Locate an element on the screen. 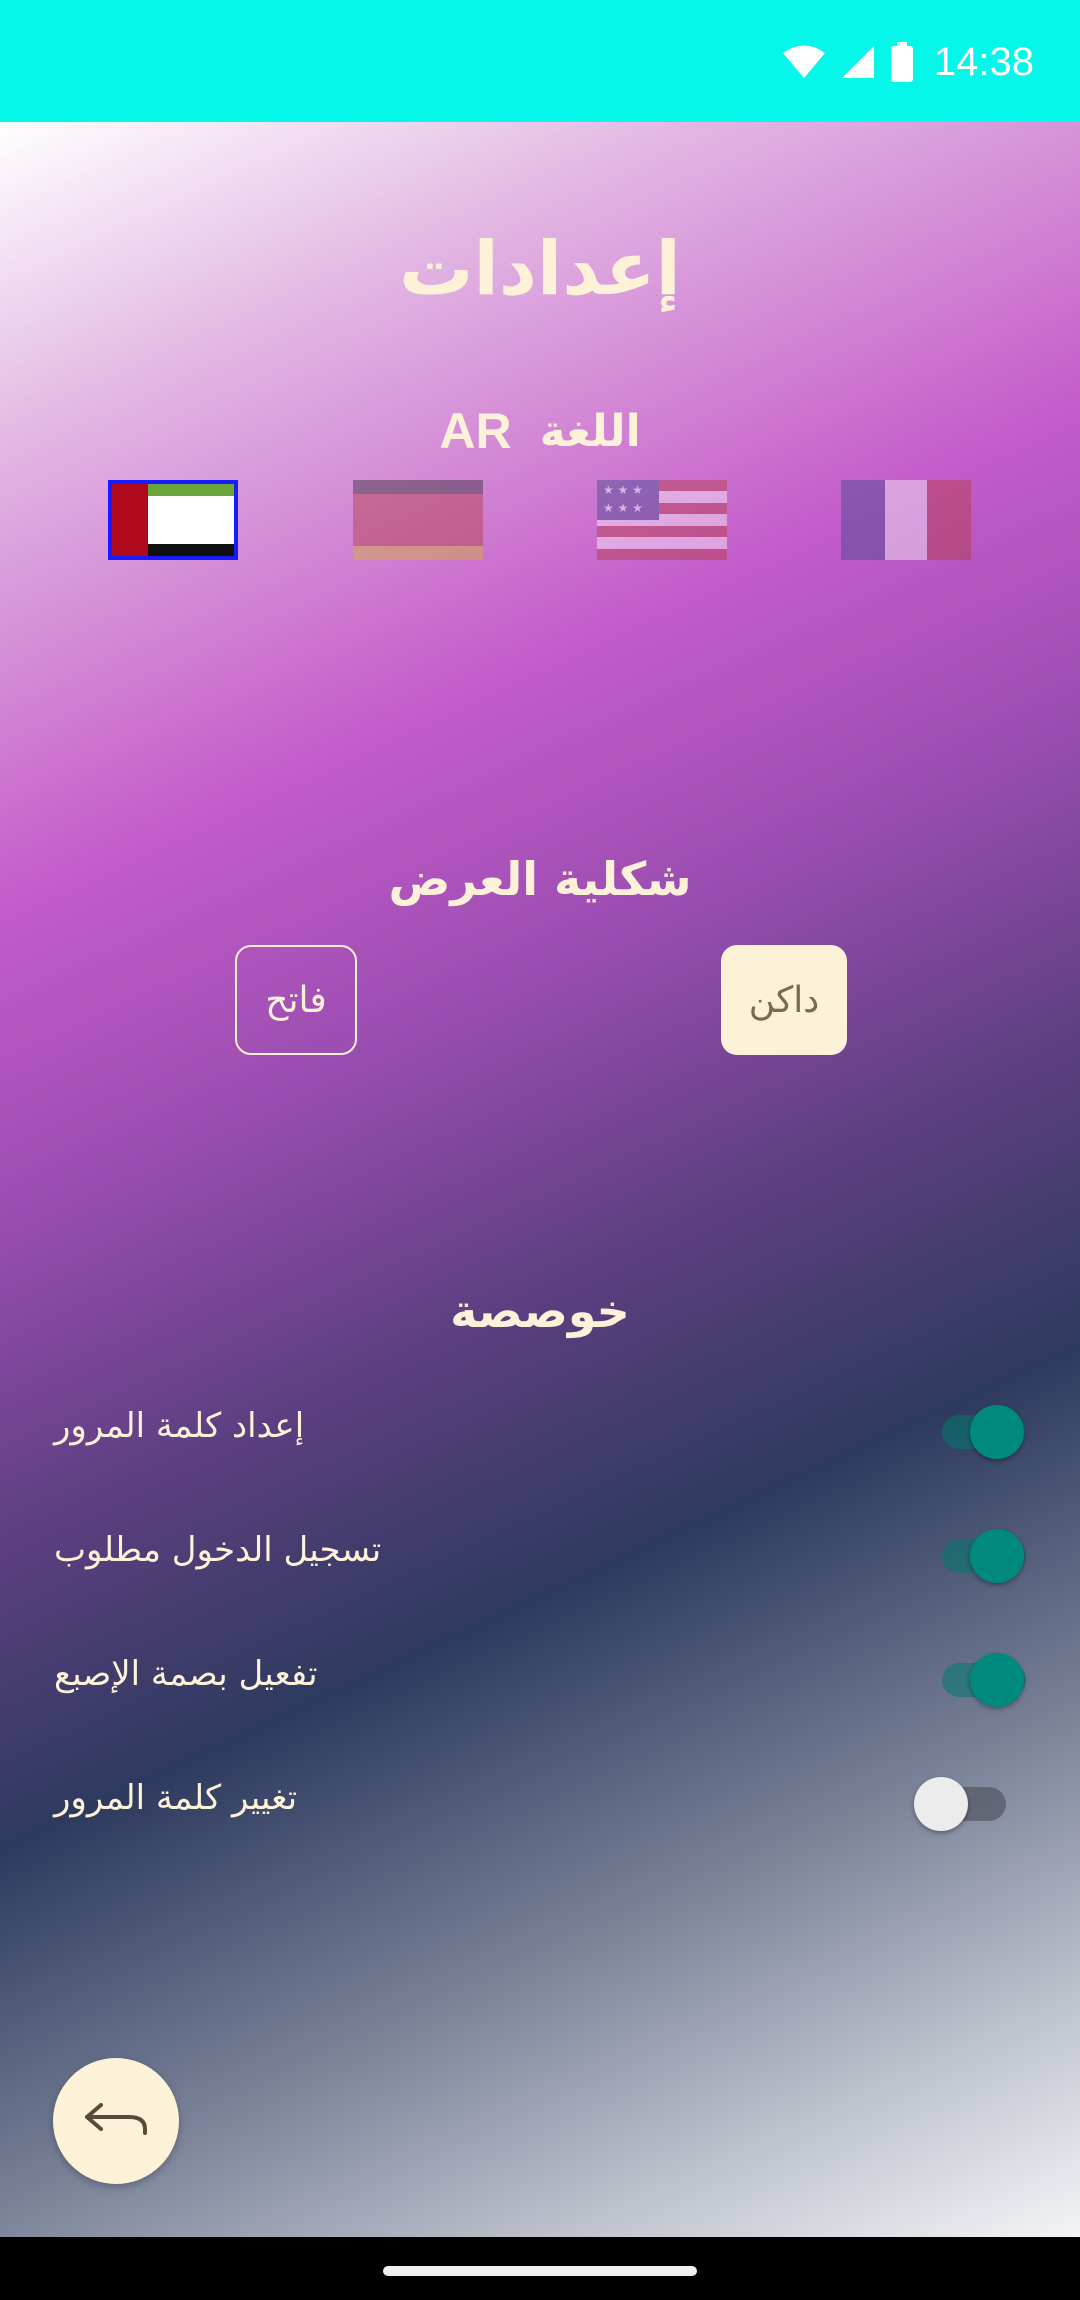 This screenshot has height=2300, width=1080. usa-flag-button: ★ ★ ★ ★ ★ ★ is located at coordinates (662, 520).